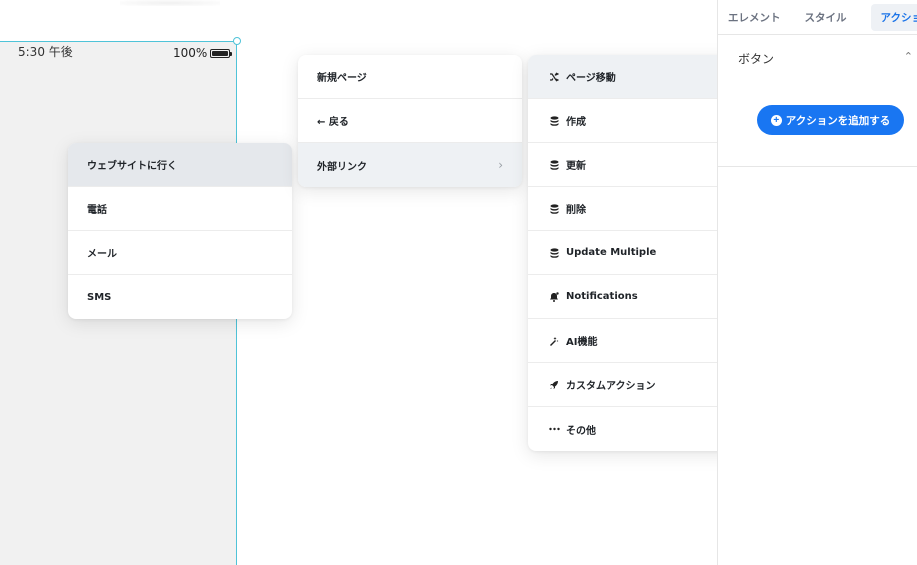 Image resolution: width=917 pixels, height=565 pixels. What do you see at coordinates (342, 167) in the screenshot?
I see `menu-item-label: 外部リンク` at bounding box center [342, 167].